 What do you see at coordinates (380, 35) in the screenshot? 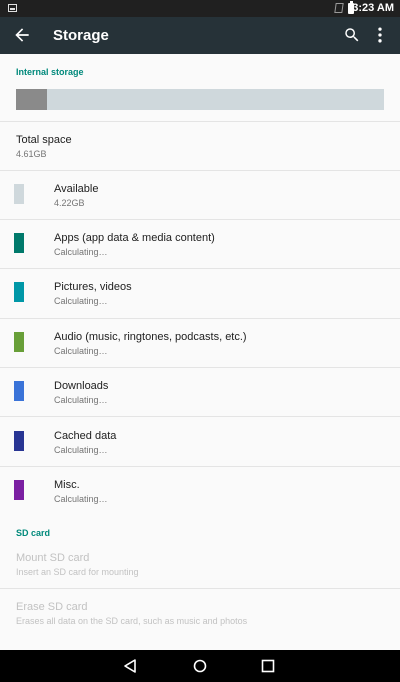
I see `more-vert-icon` at bounding box center [380, 35].